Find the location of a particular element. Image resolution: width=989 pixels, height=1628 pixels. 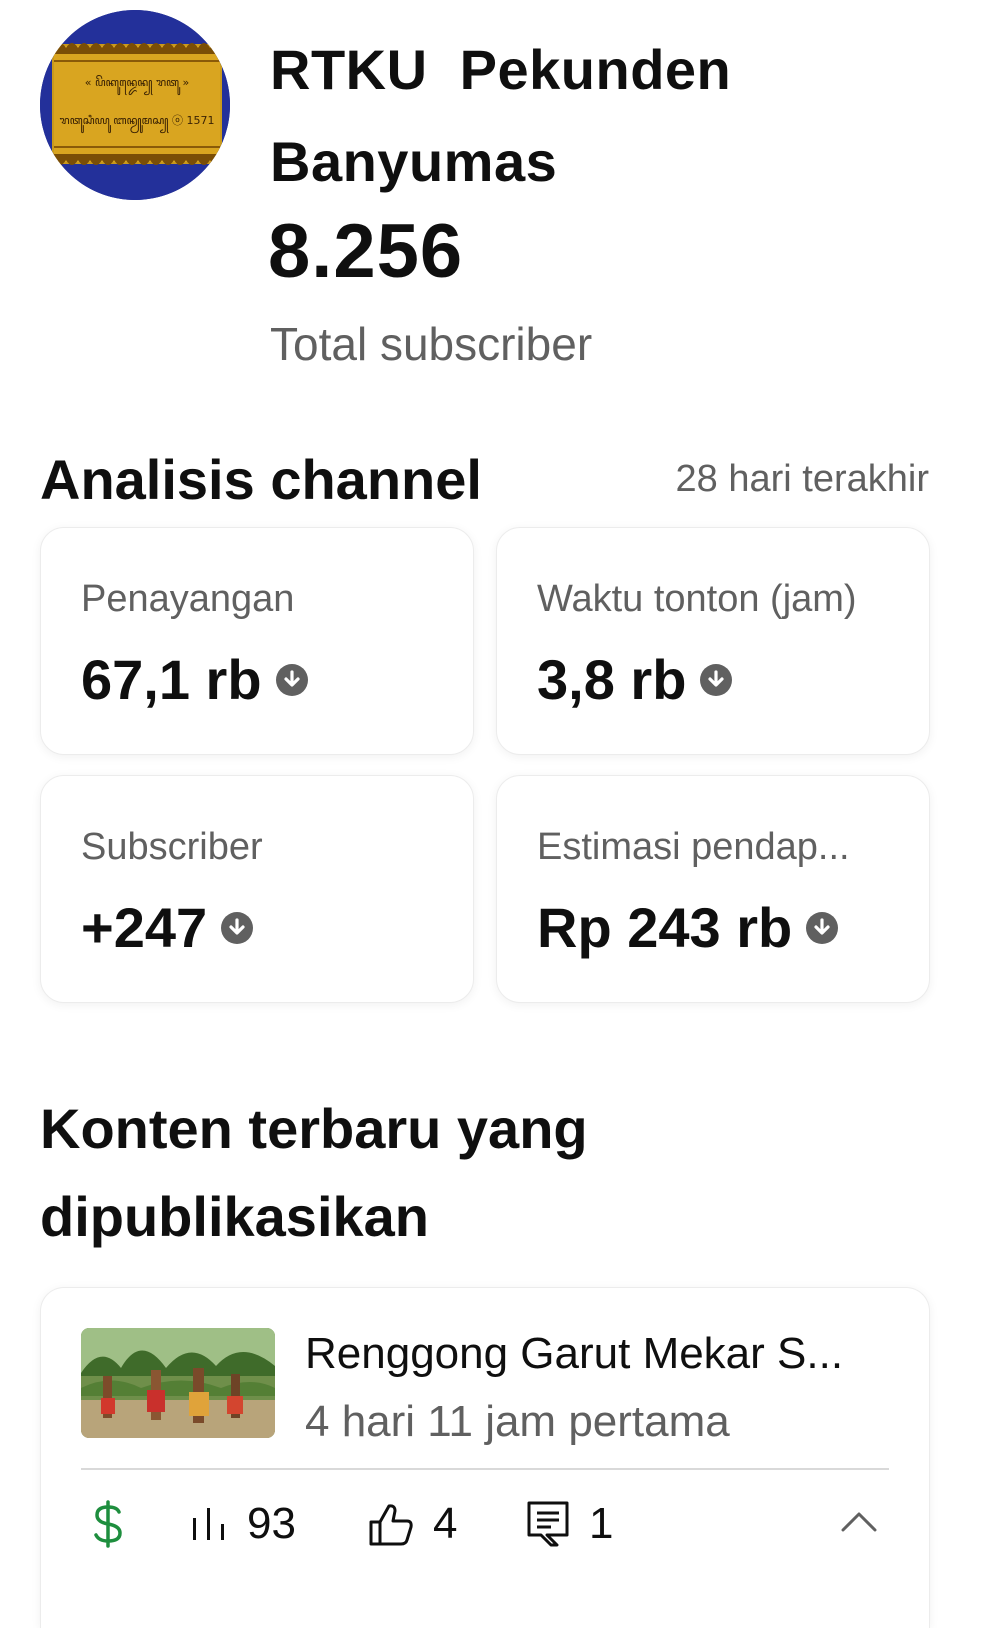

stat-card-estimated-revenue: Estimasi pendap... Rp 243 rb is located at coordinates (713, 889).